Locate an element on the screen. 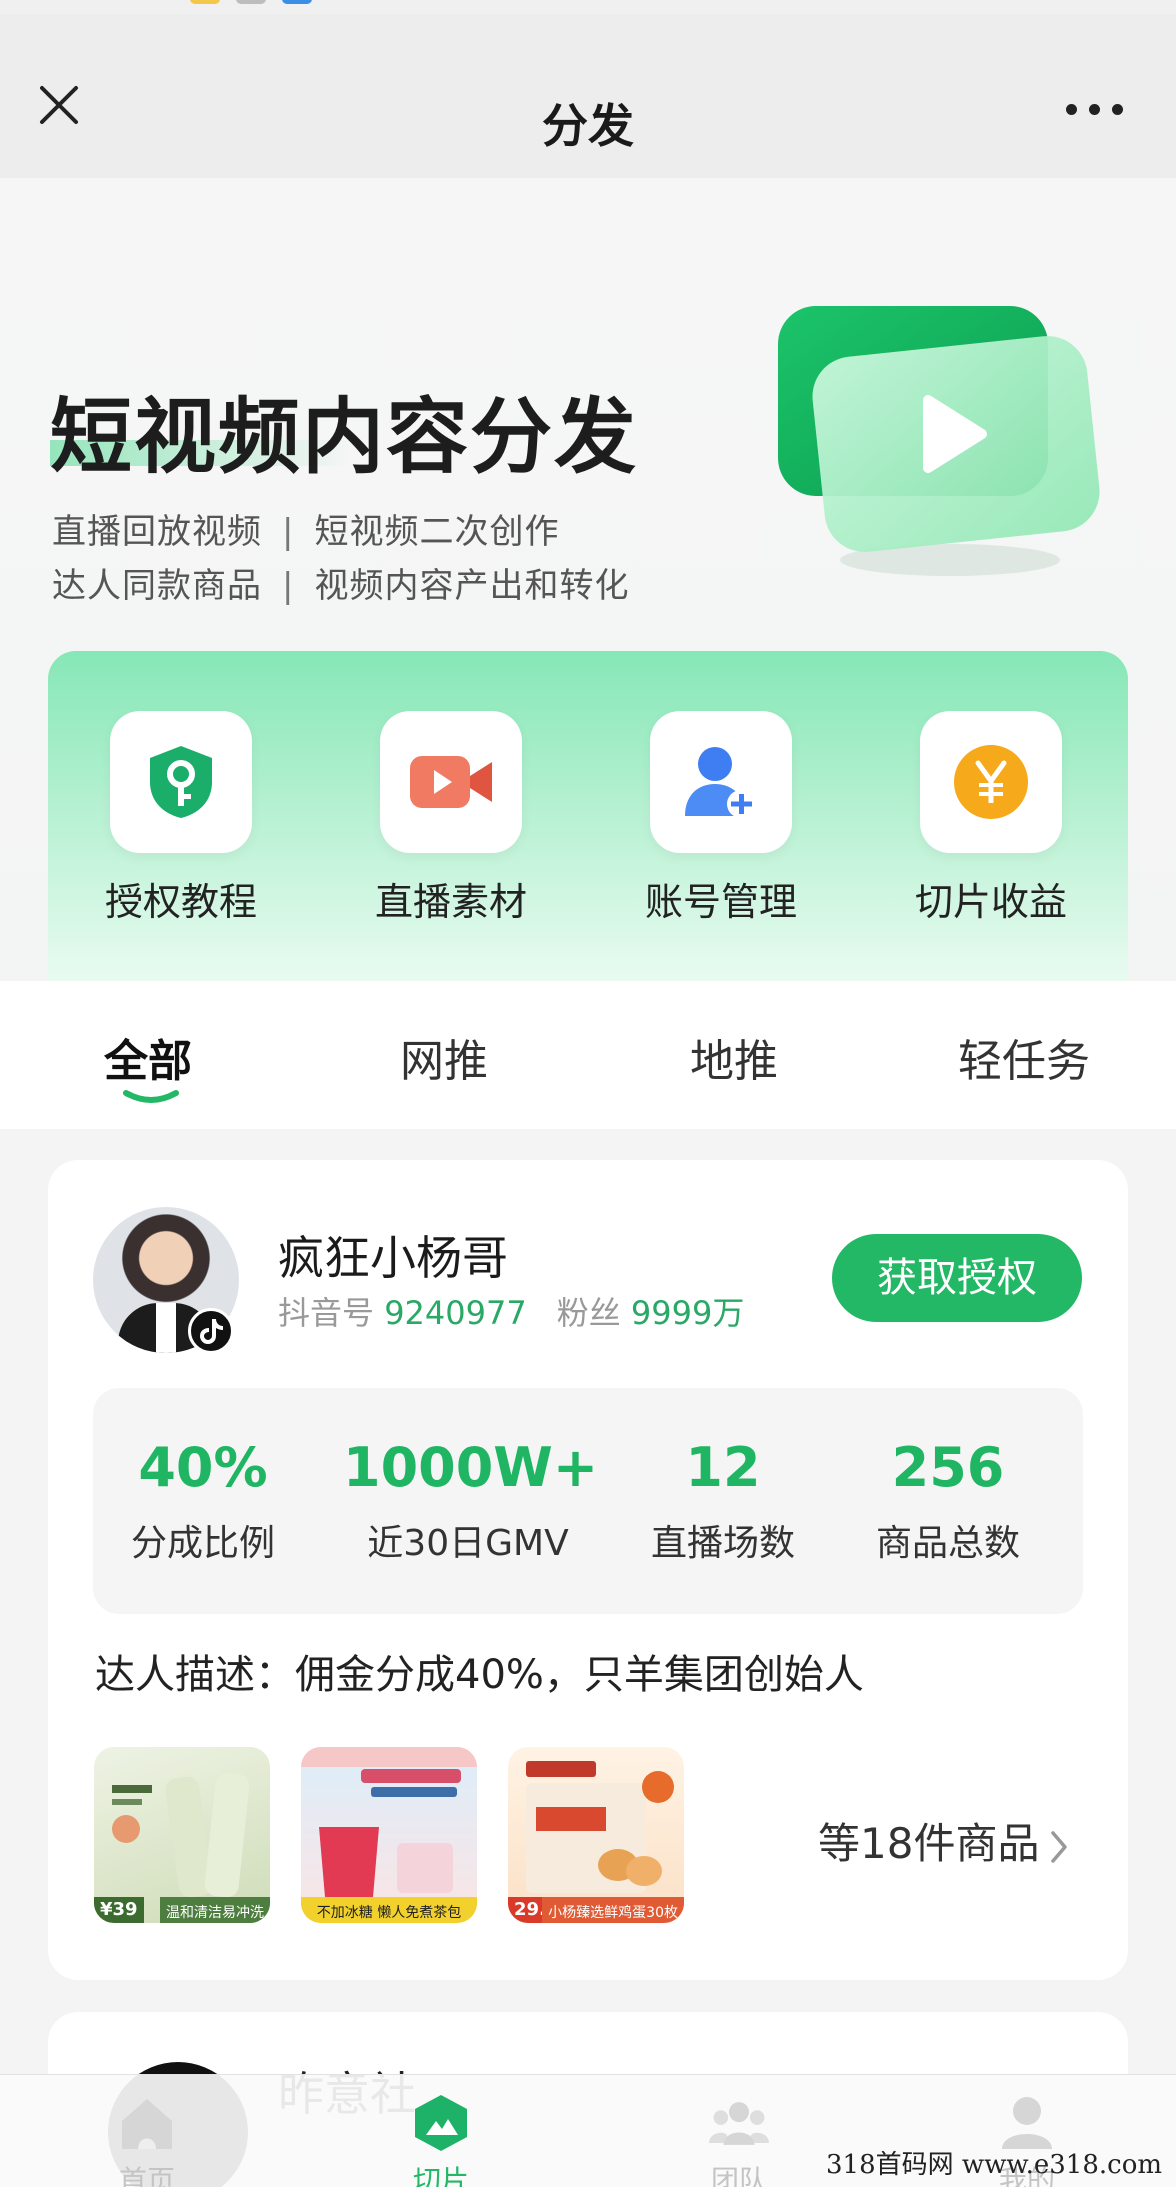 The height and width of the screenshot is (2187, 1176). video-play-illustration is located at coordinates (939, 441).